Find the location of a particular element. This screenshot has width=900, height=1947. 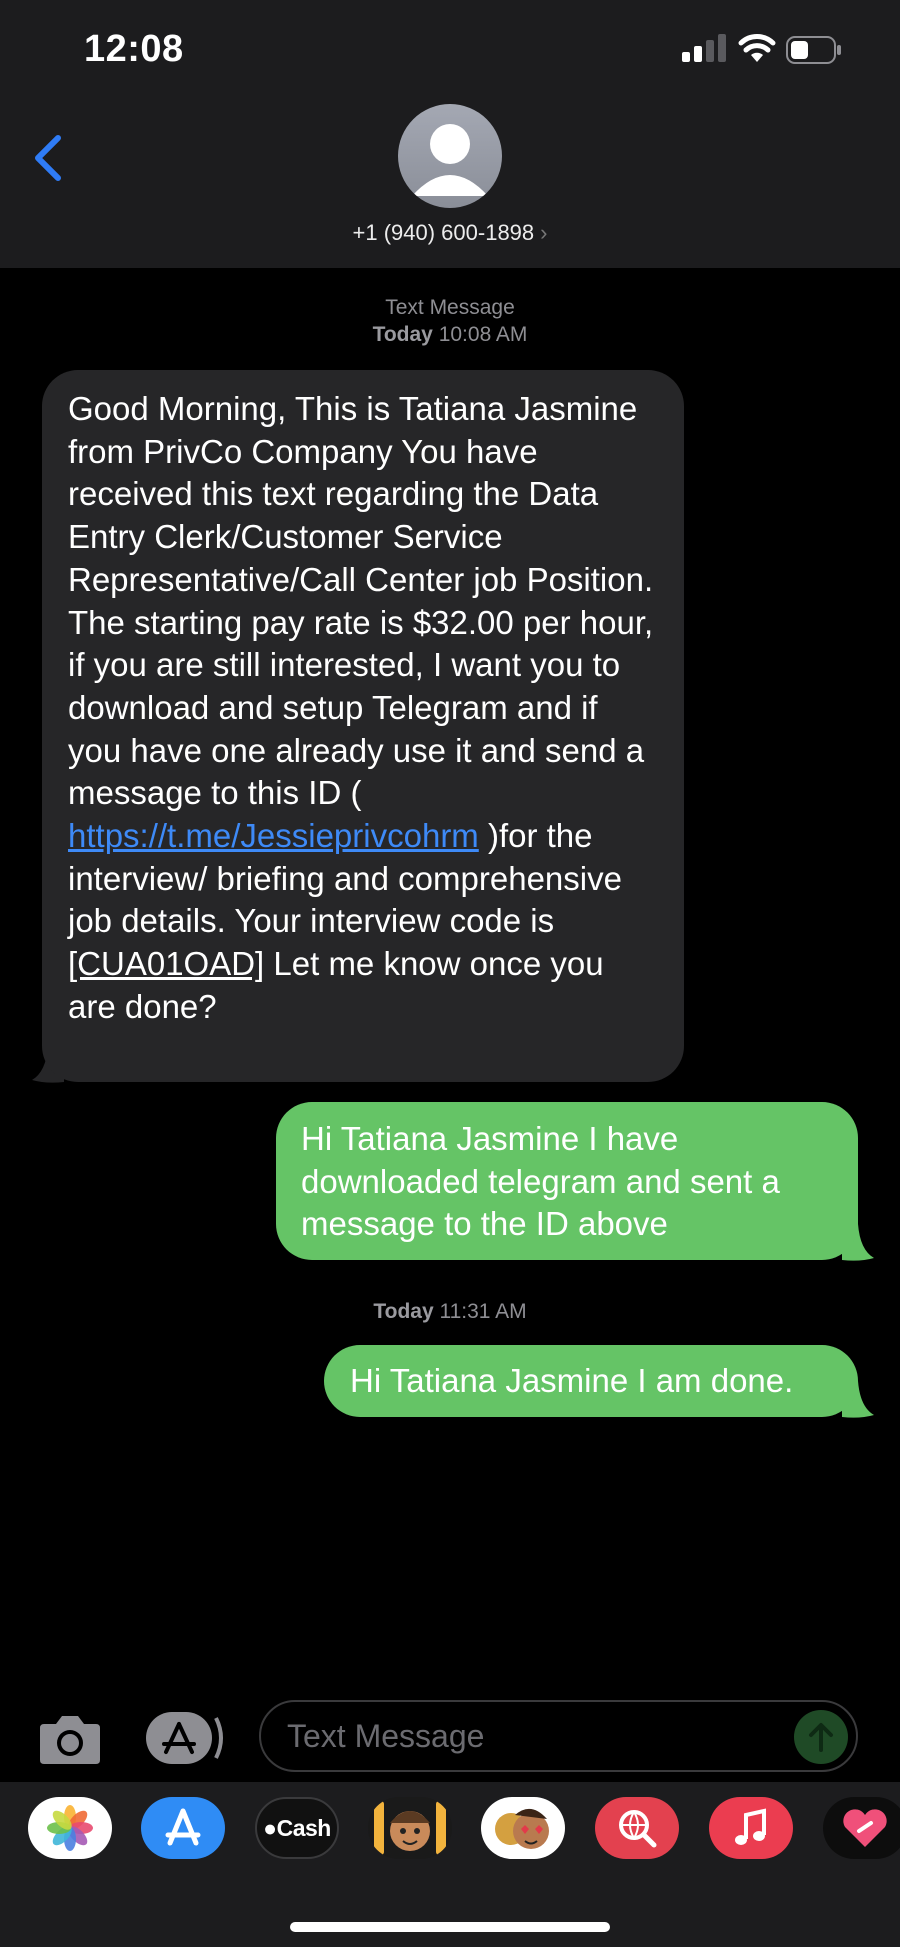

interview-code: [CUA01OAD] is located at coordinates (166, 964).